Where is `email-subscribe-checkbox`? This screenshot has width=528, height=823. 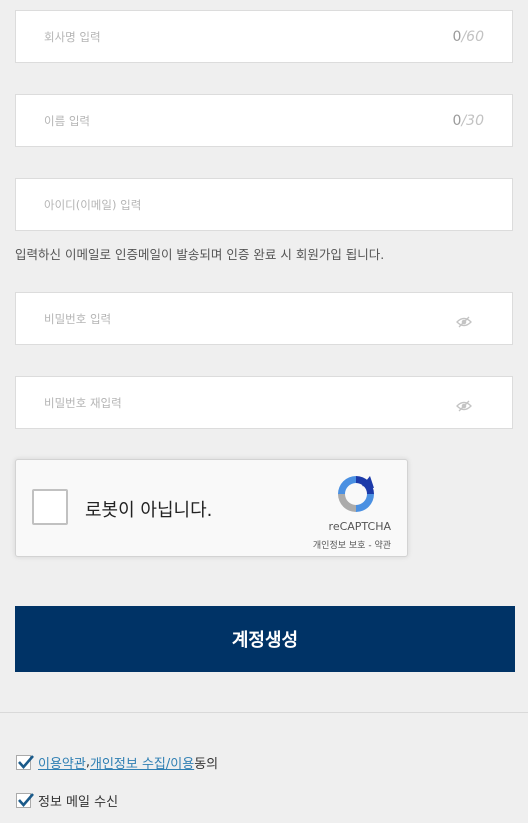
email-subscribe-checkbox is located at coordinates (25, 800).